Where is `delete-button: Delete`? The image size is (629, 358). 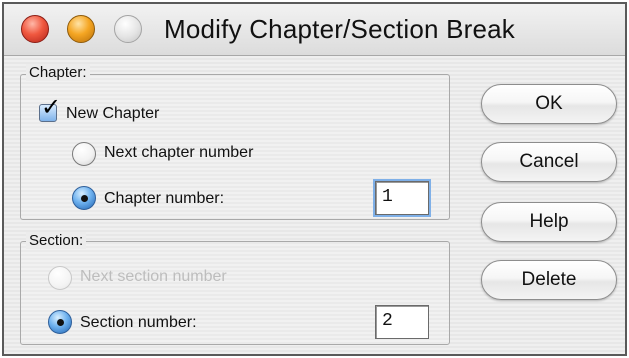
delete-button: Delete is located at coordinates (549, 280).